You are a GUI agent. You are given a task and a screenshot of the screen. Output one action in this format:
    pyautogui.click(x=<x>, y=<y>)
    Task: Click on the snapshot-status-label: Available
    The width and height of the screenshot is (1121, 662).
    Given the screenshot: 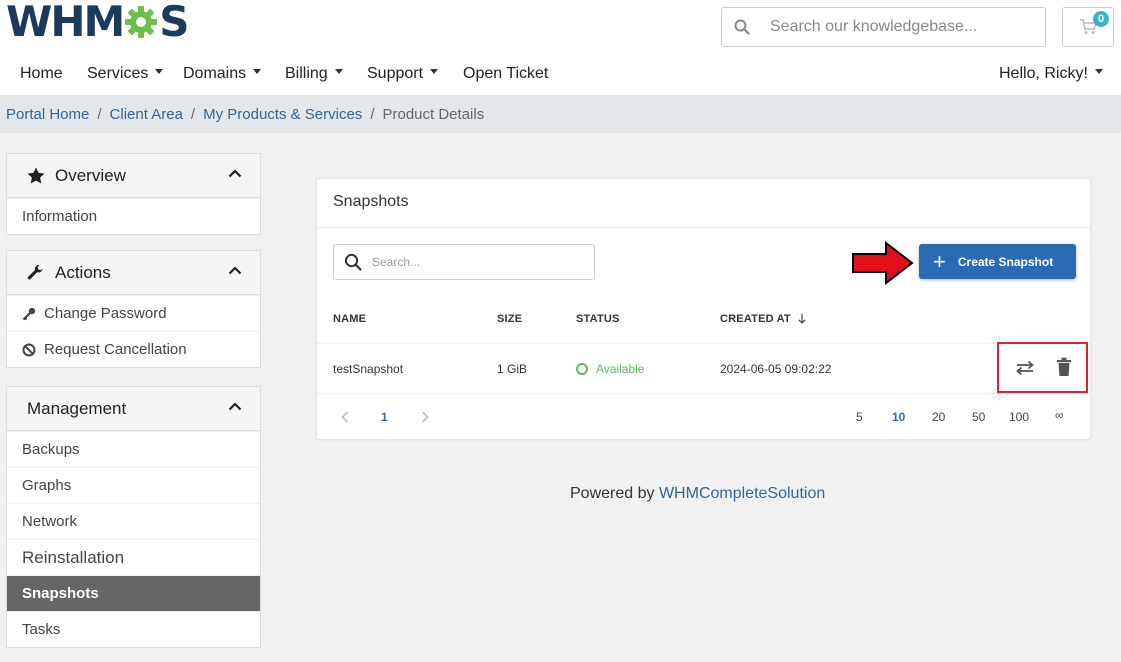 What is the action you would take?
    pyautogui.click(x=620, y=369)
    